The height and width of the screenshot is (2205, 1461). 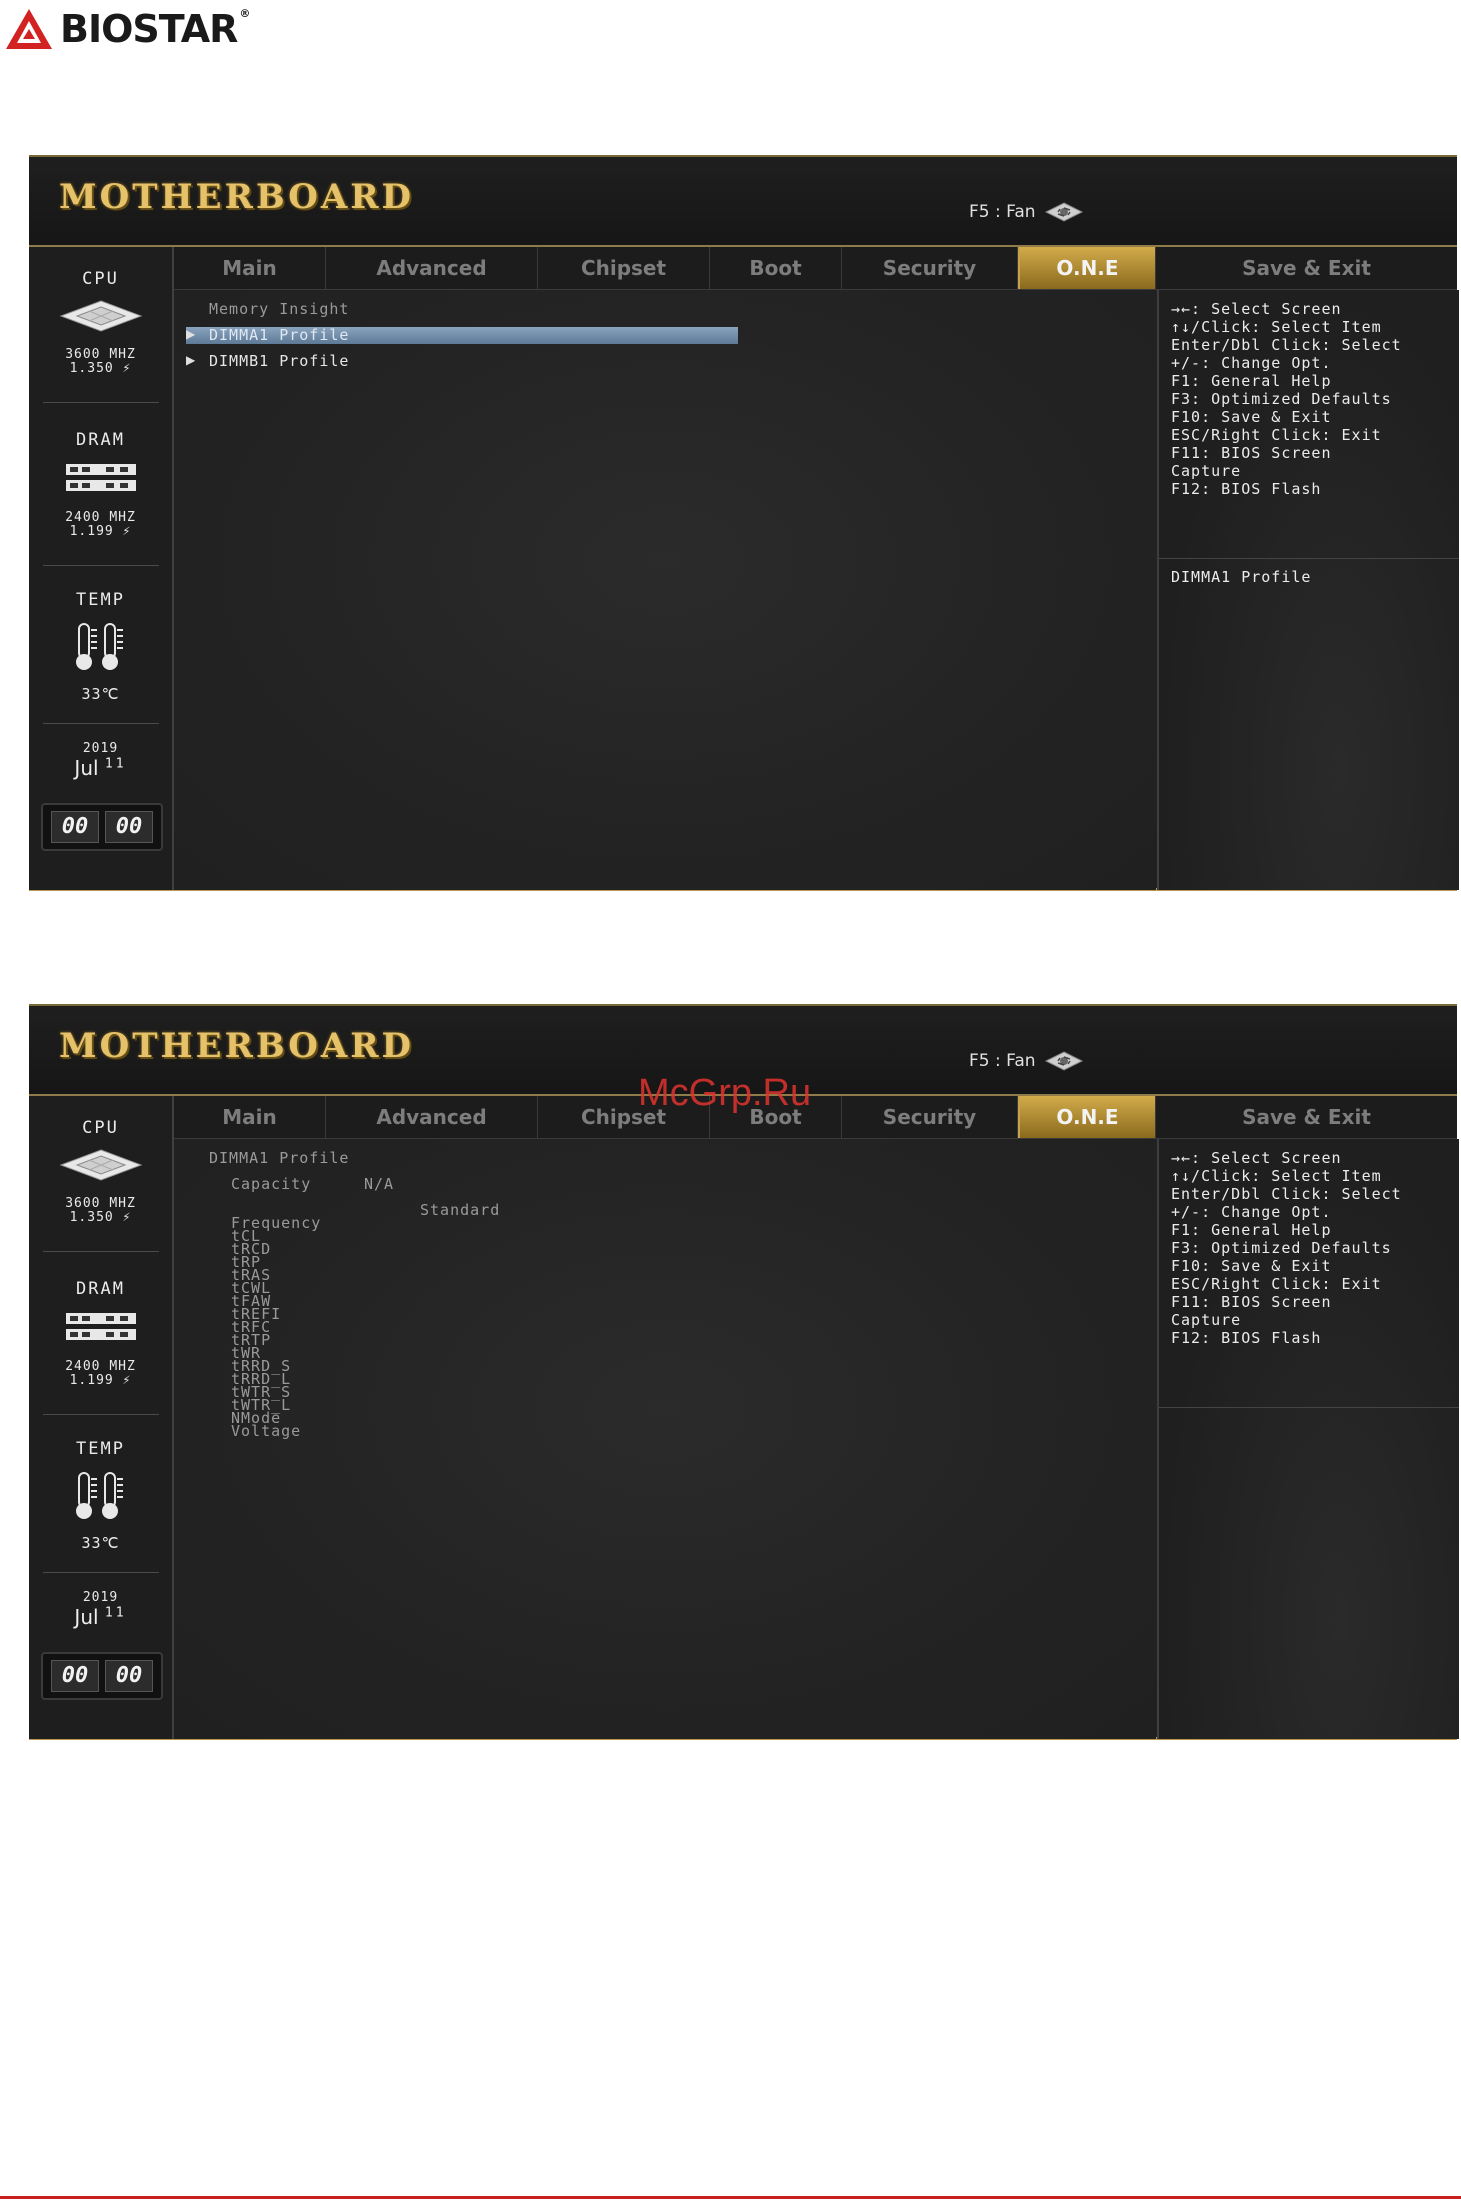 What do you see at coordinates (379, 1184) in the screenshot?
I see `capacity-value: N/A` at bounding box center [379, 1184].